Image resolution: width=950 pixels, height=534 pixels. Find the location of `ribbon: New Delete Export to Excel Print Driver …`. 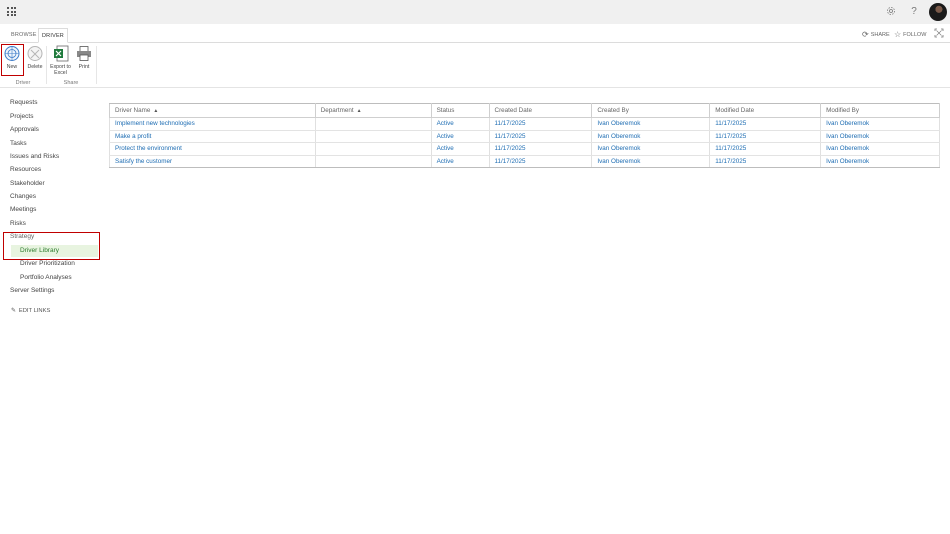

ribbon: New Delete Export to Excel Print Driver … is located at coordinates (475, 65).